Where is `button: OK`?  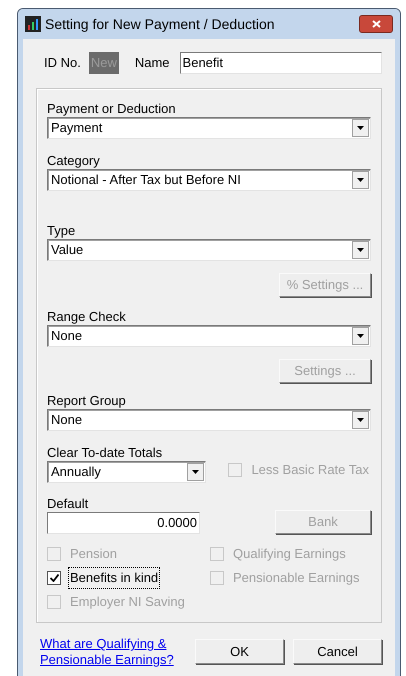
button: OK is located at coordinates (239, 651).